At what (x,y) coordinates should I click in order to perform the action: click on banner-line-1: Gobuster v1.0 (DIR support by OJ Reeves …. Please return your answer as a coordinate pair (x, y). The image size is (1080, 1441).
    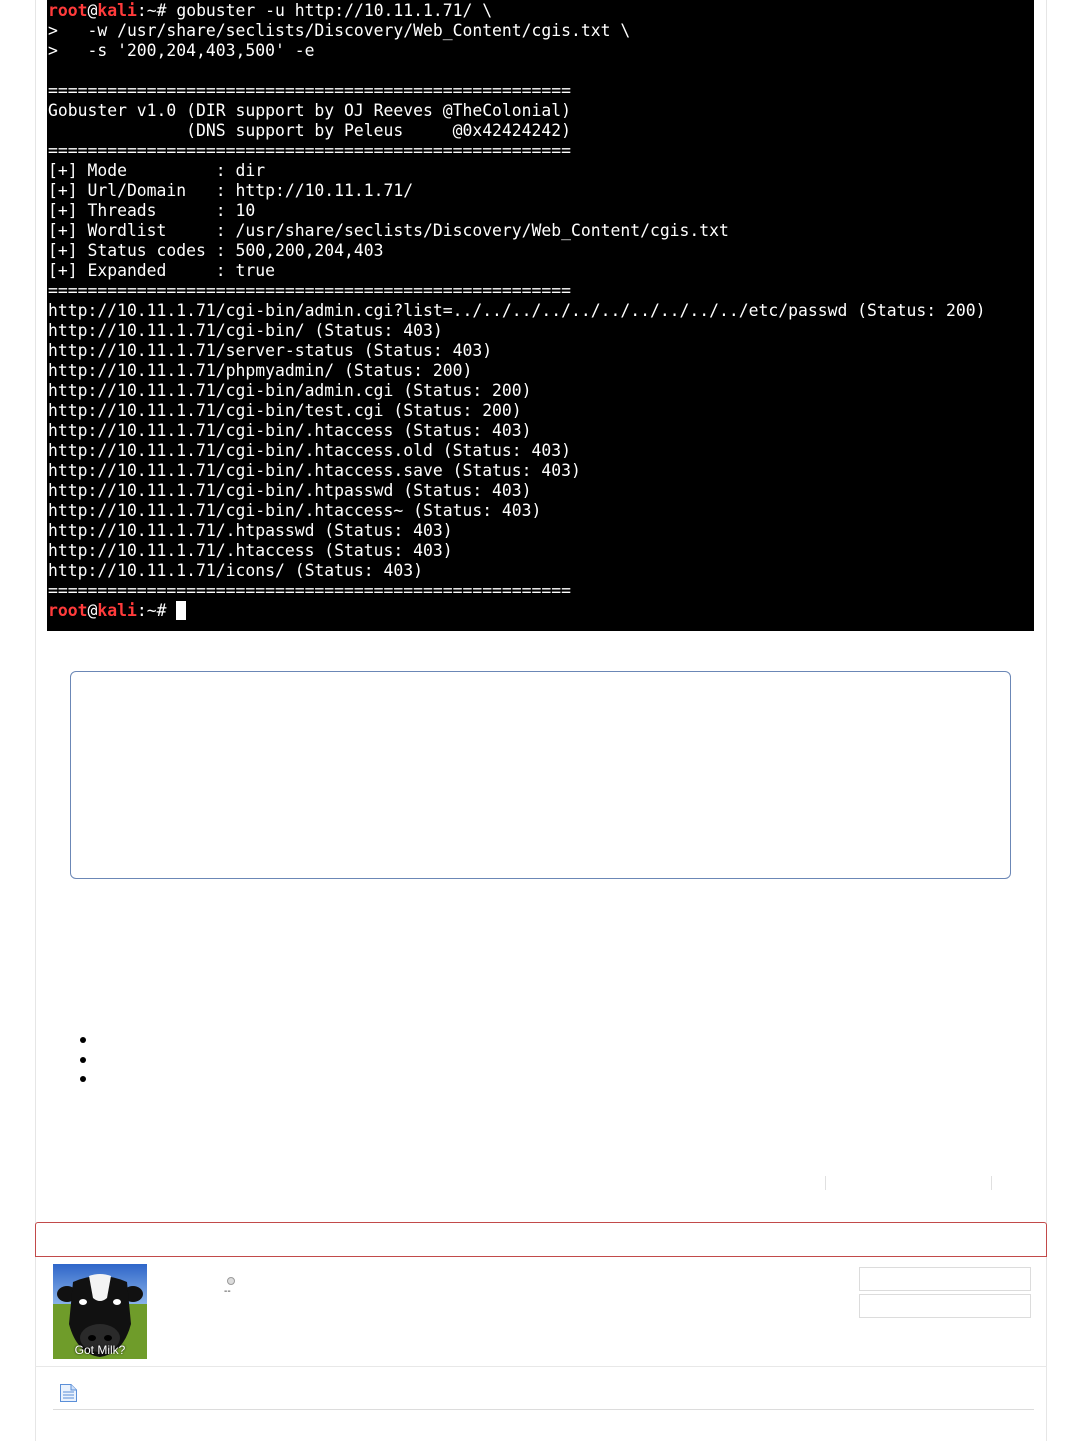
    Looking at the image, I should click on (310, 110).